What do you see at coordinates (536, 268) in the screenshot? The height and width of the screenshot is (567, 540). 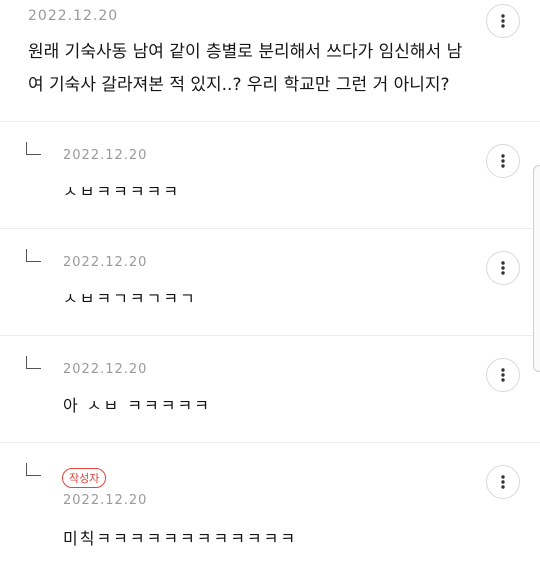 I see `scrollbar` at bounding box center [536, 268].